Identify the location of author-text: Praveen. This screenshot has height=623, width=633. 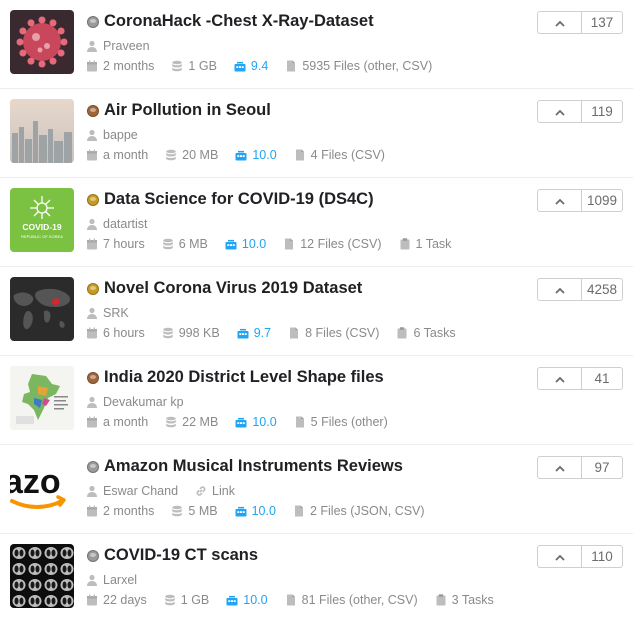
(126, 46).